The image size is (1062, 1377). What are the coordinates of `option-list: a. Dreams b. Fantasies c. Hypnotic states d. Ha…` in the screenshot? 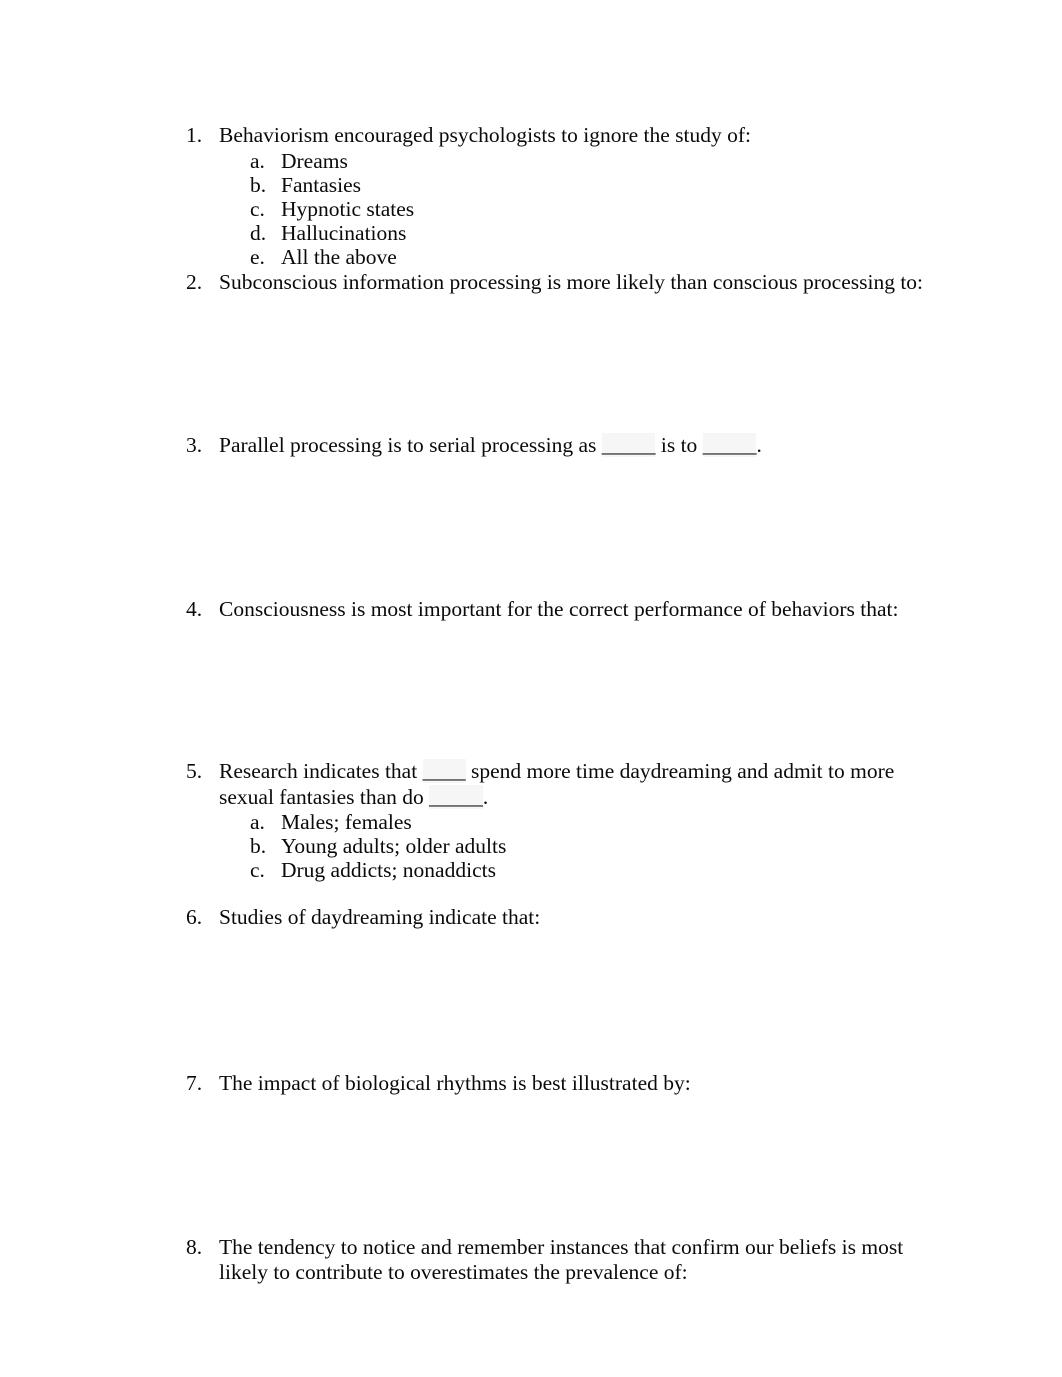 It's located at (572, 209).